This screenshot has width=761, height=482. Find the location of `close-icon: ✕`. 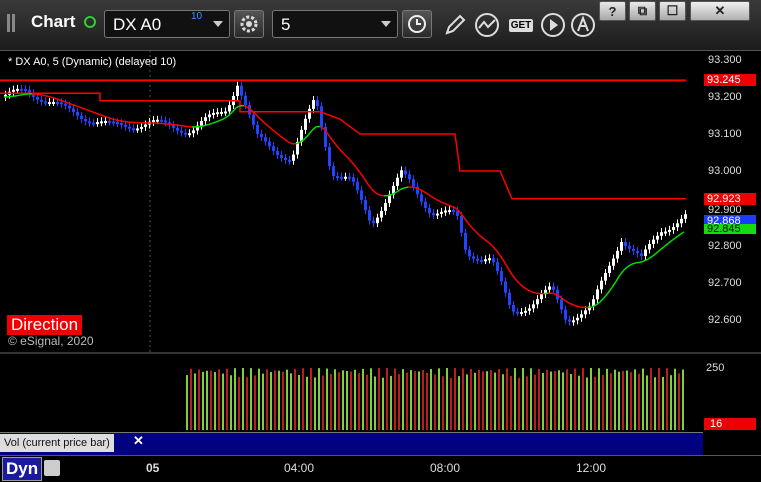

close-icon: ✕ is located at coordinates (138, 441).